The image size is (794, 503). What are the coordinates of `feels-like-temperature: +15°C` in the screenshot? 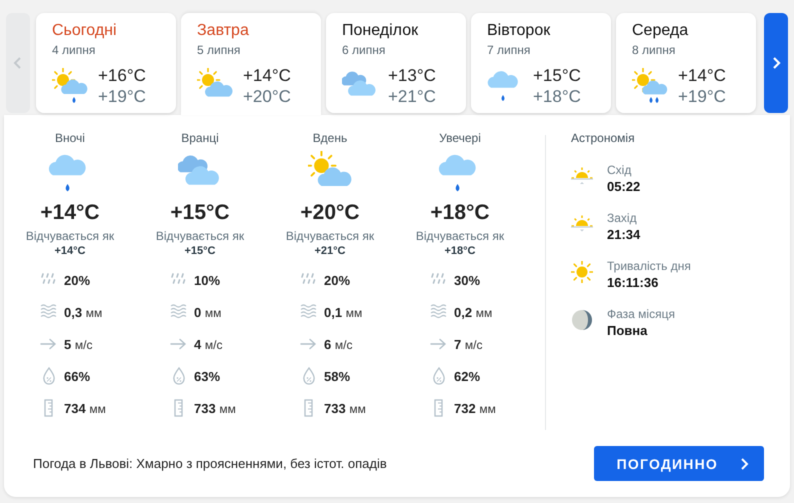 It's located at (200, 251).